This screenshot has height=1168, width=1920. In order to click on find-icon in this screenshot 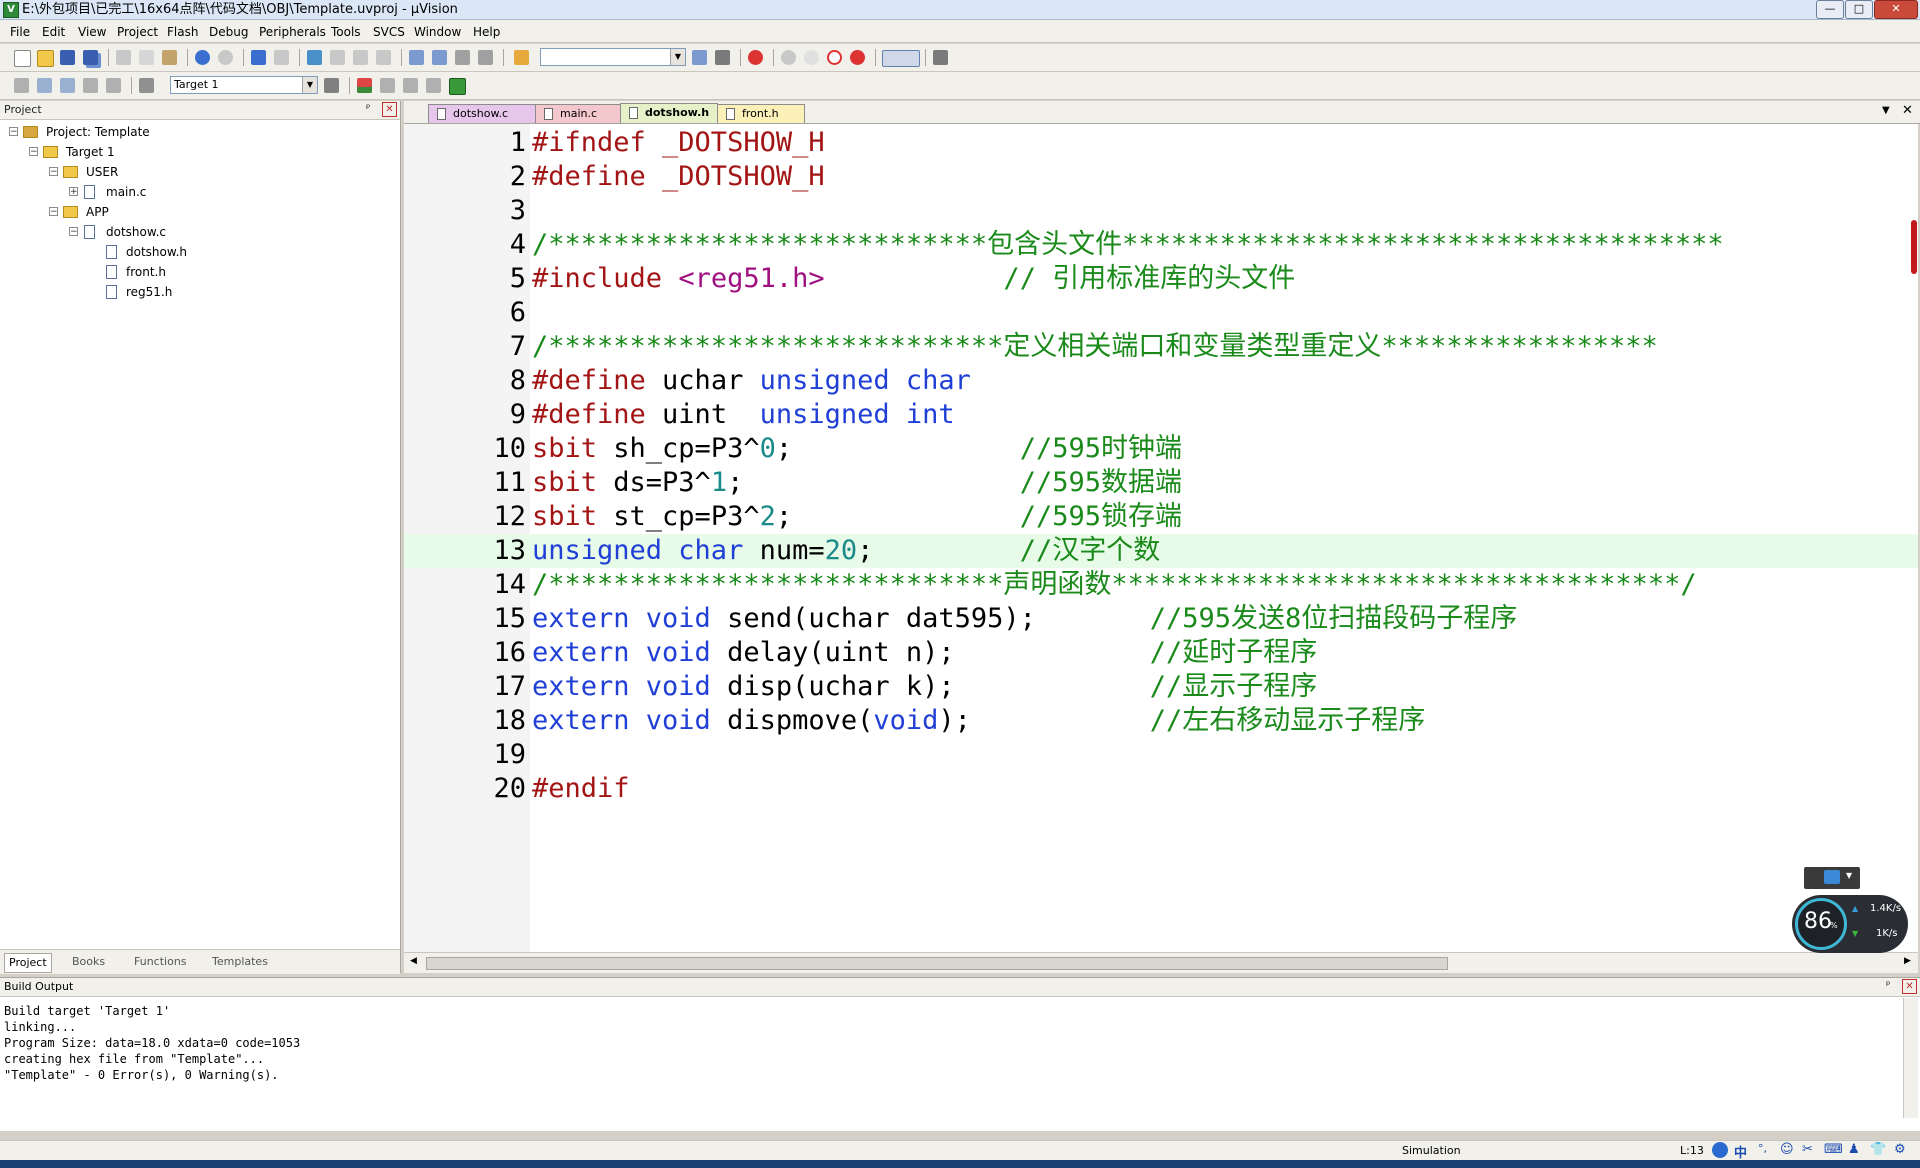, I will do `click(699, 57)`.